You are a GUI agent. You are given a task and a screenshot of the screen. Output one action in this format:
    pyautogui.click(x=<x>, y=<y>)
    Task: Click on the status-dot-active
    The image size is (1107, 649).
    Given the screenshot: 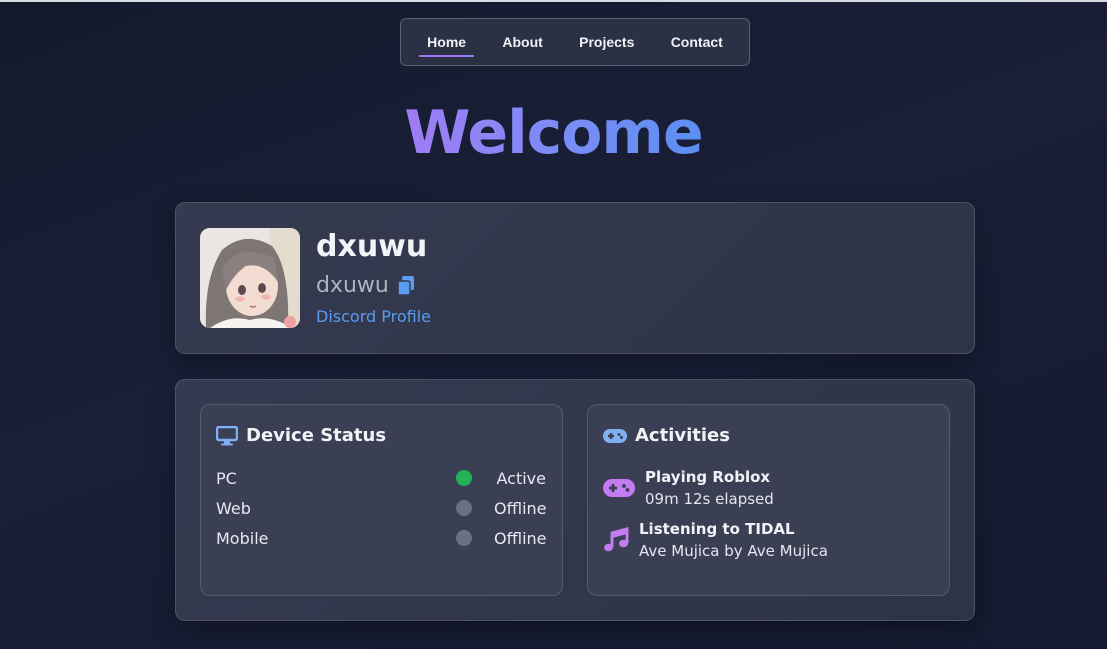 What is the action you would take?
    pyautogui.click(x=464, y=478)
    